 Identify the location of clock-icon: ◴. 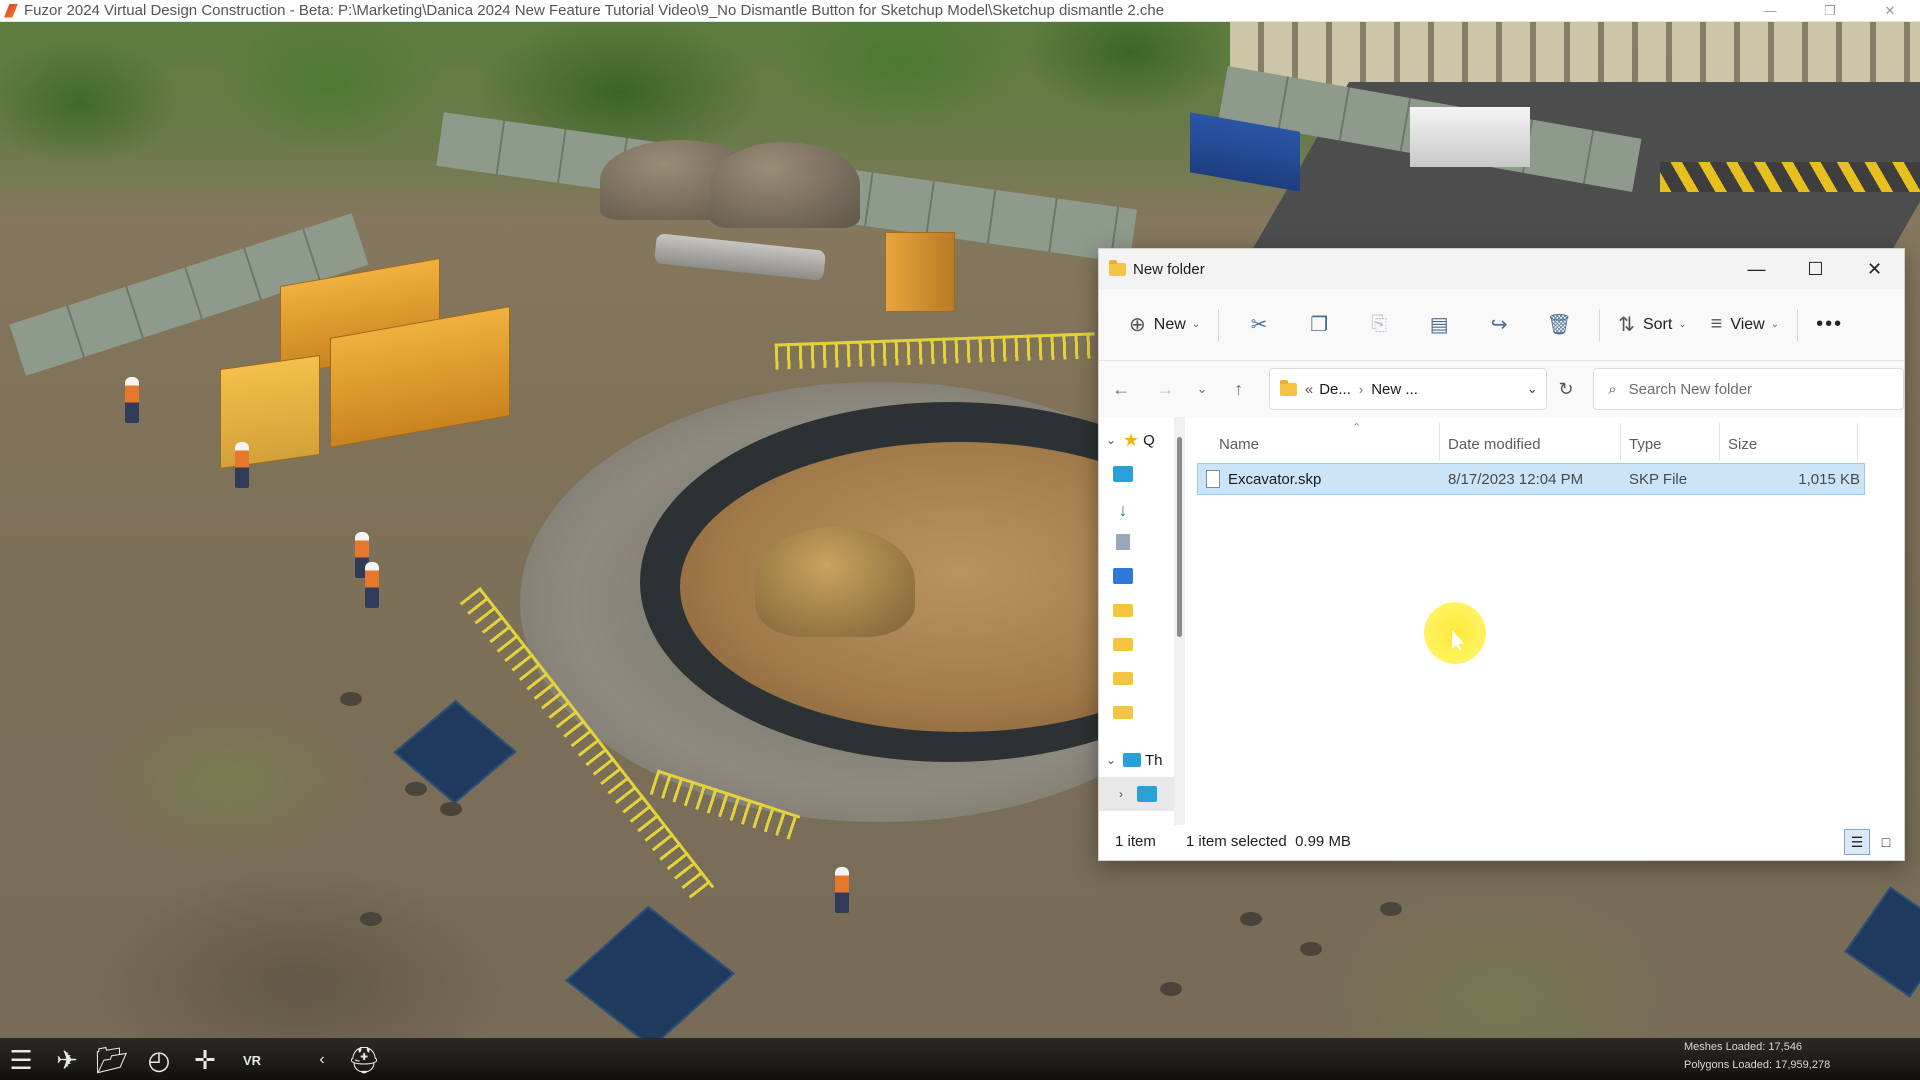
(159, 1060).